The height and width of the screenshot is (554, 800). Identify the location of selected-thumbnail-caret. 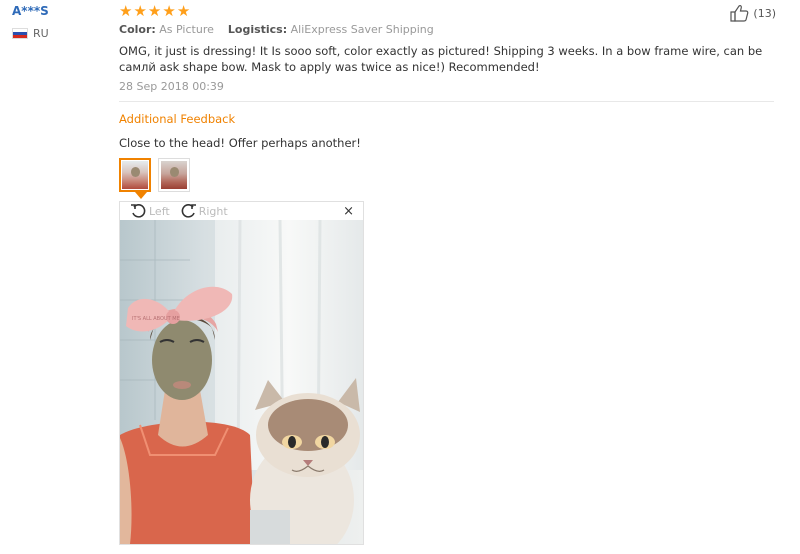
(141, 195).